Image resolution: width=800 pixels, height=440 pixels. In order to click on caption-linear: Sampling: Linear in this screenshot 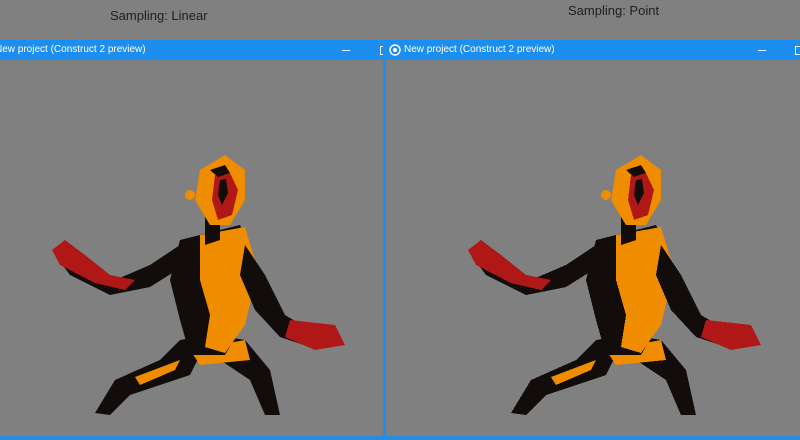, I will do `click(192, 20)`.